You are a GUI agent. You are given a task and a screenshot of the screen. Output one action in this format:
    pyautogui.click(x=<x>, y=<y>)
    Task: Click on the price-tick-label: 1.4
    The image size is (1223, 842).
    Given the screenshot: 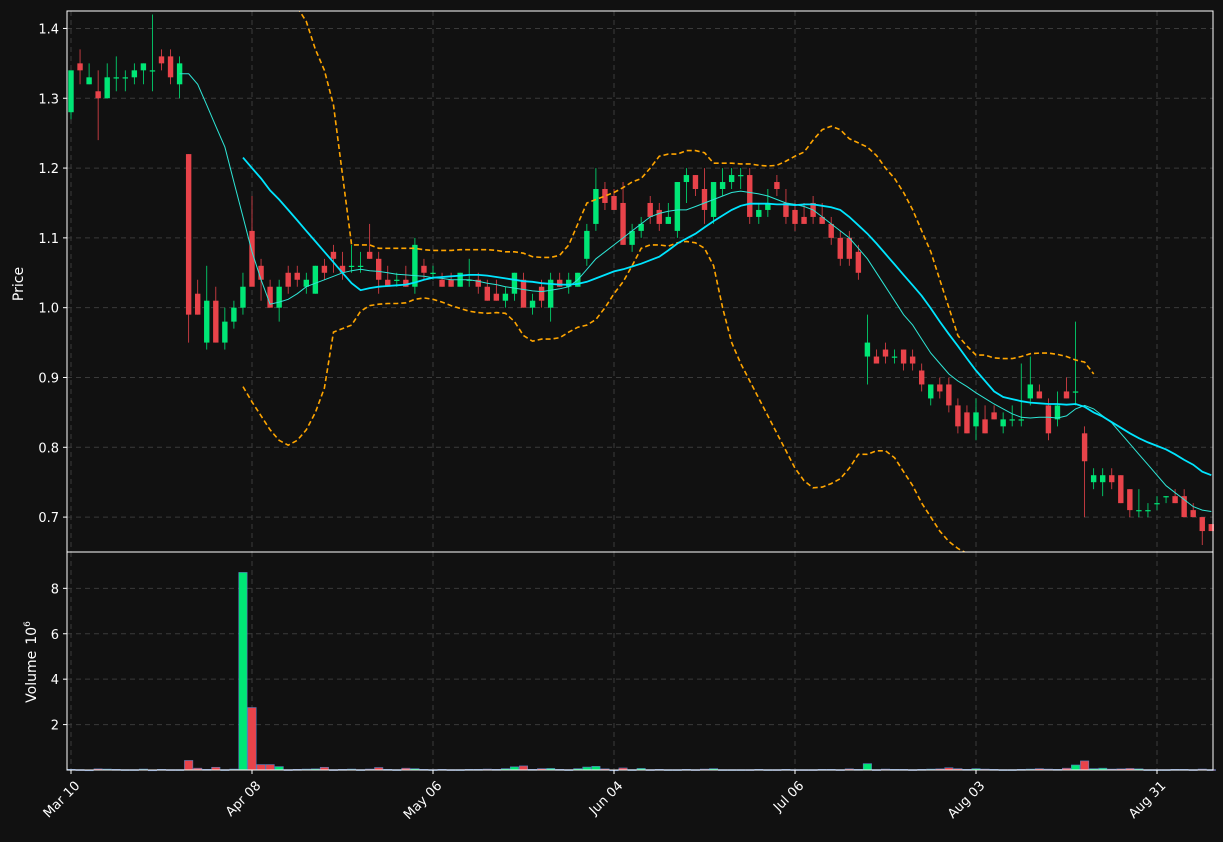 What is the action you would take?
    pyautogui.click(x=48, y=29)
    